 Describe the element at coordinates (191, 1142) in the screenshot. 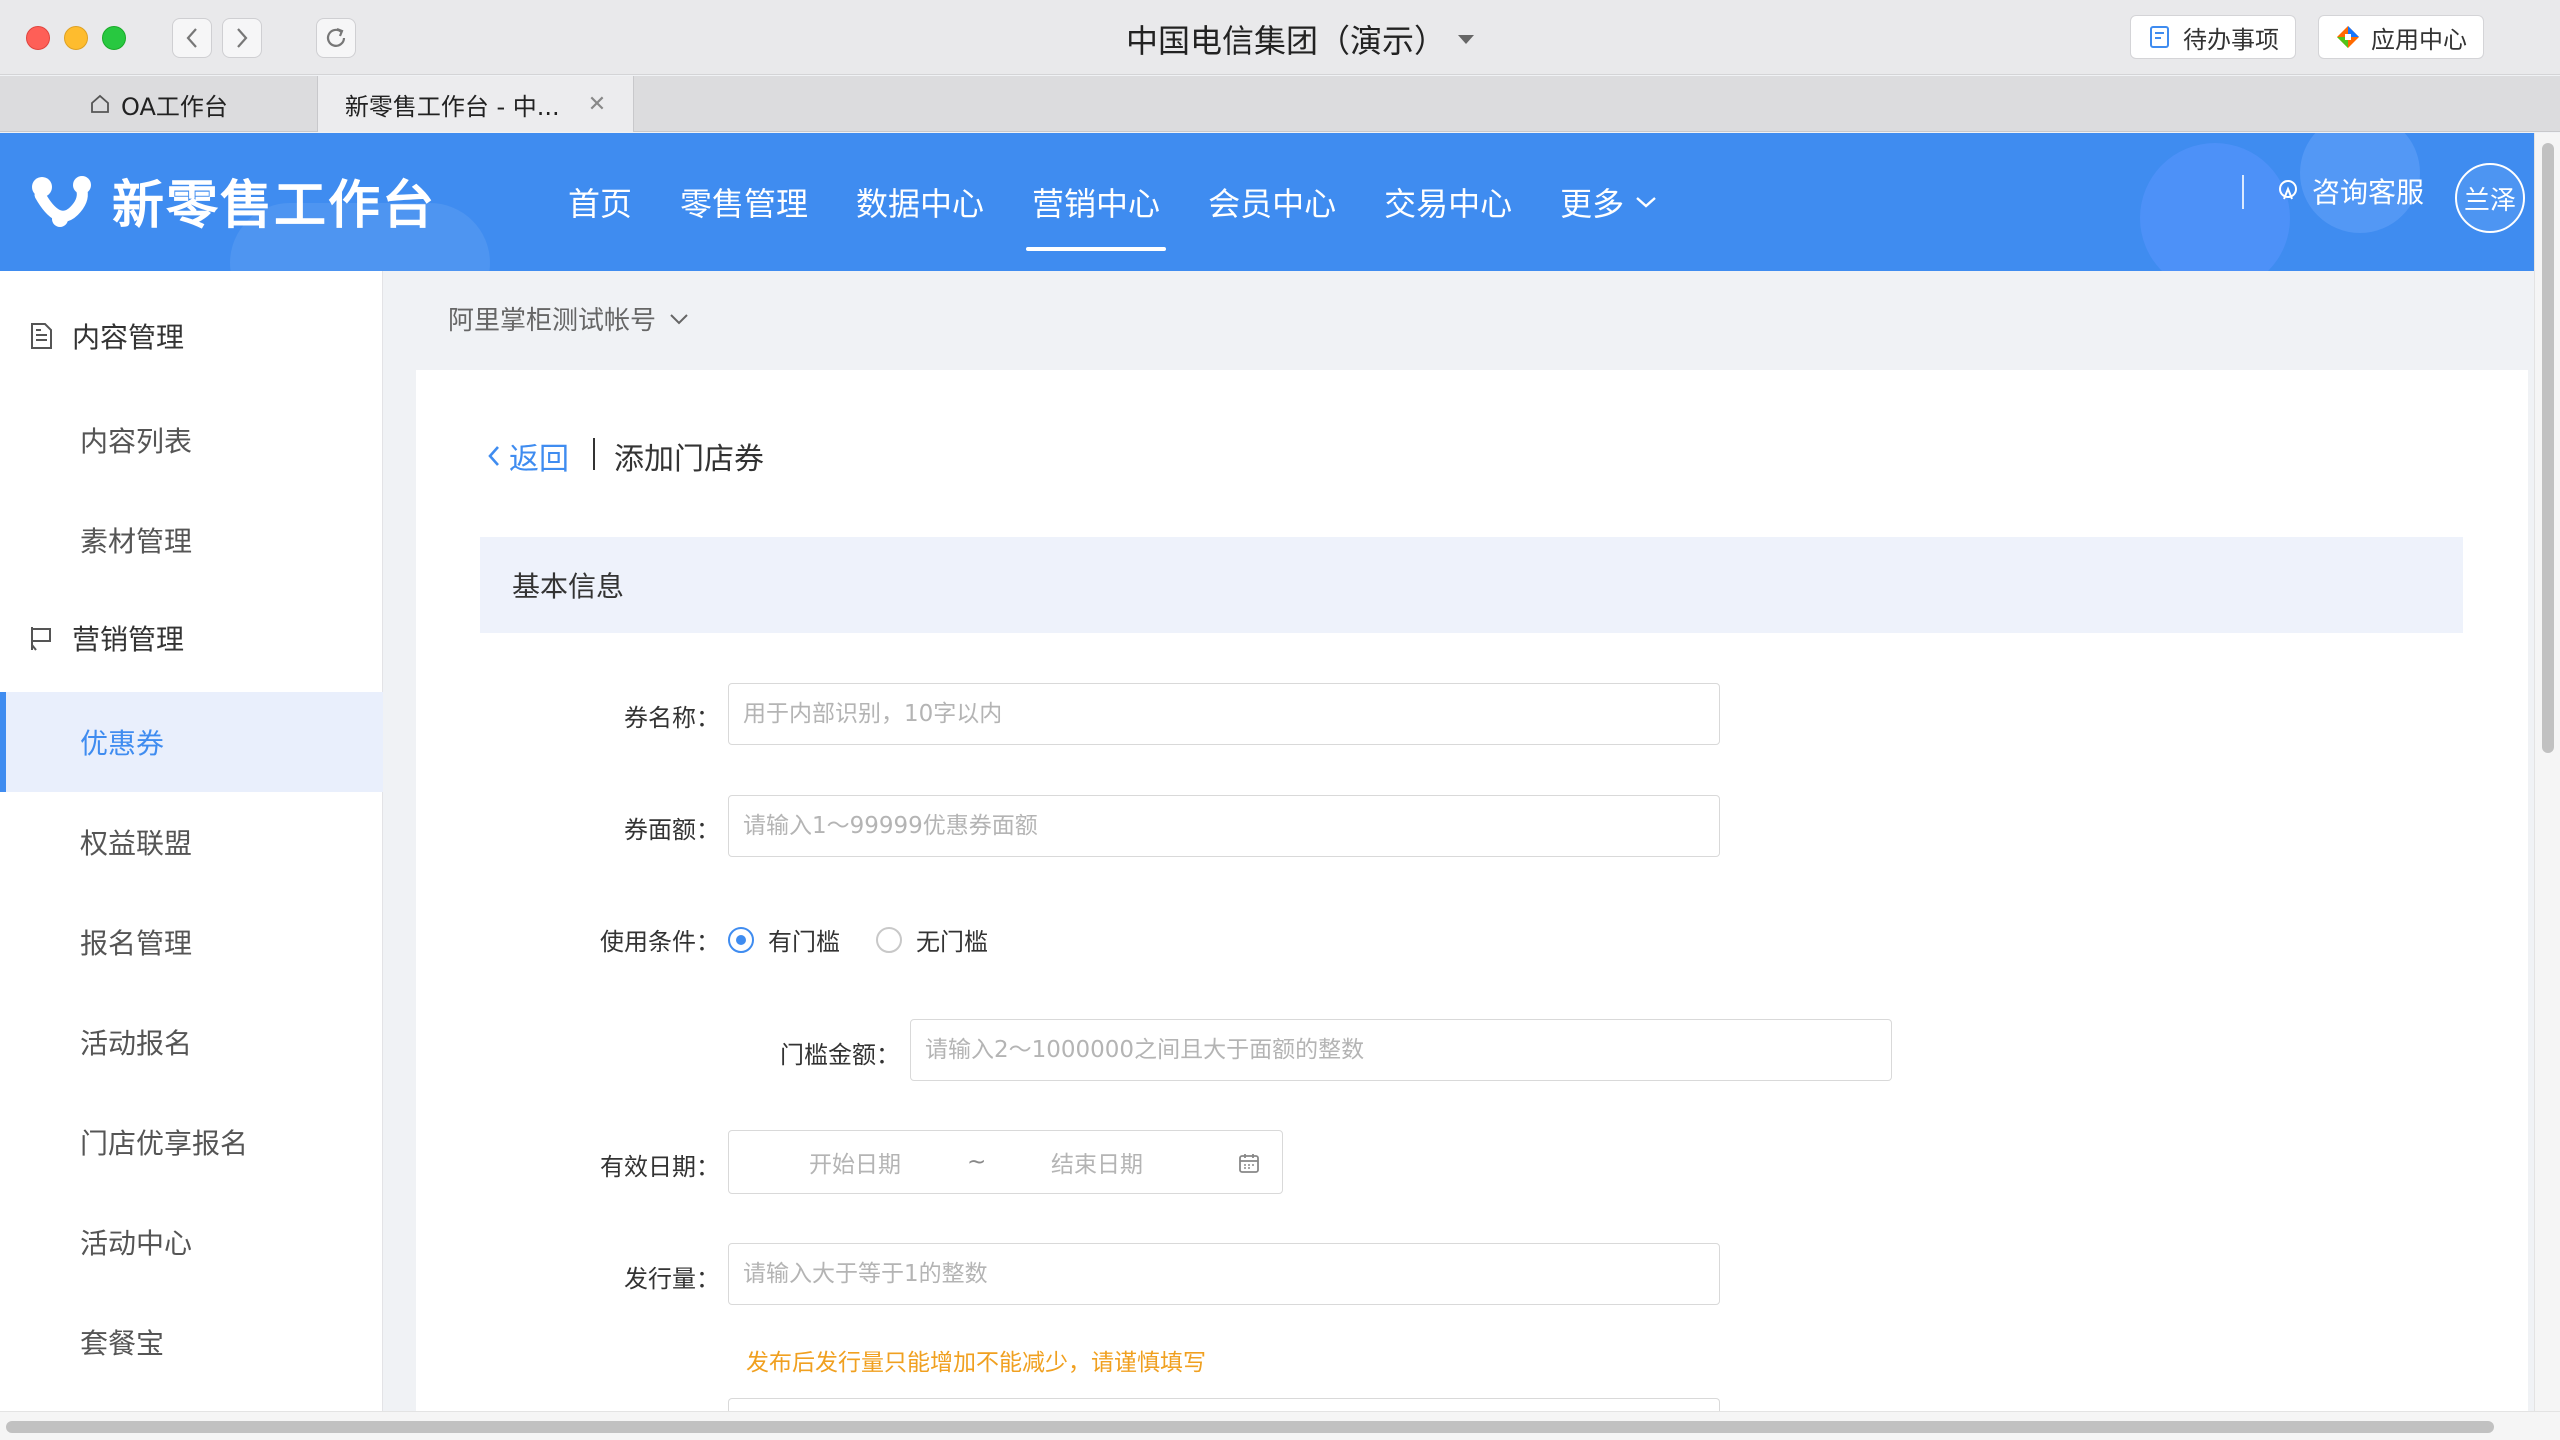

I see `sidebar-item-store-signup: 门店优享报名` at that location.